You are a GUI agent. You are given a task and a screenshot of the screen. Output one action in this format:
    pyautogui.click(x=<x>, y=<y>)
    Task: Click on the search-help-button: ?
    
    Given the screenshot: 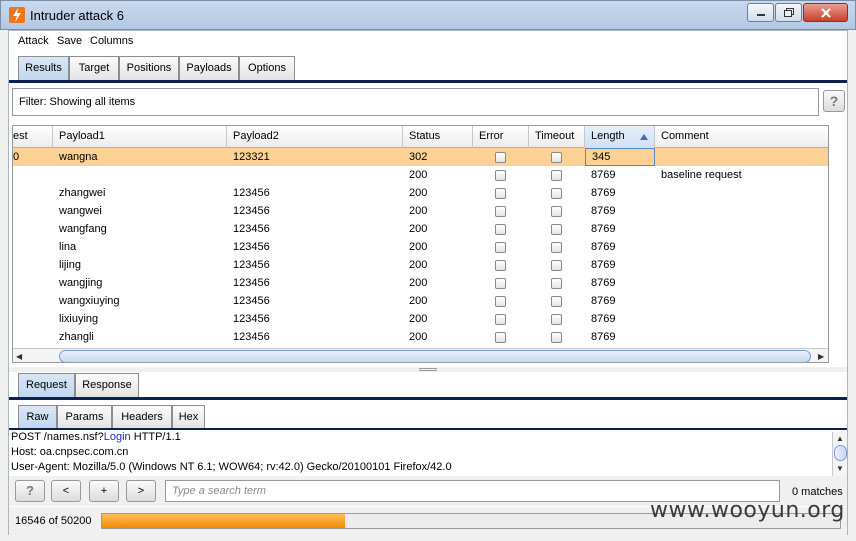 What is the action you would take?
    pyautogui.click(x=30, y=491)
    